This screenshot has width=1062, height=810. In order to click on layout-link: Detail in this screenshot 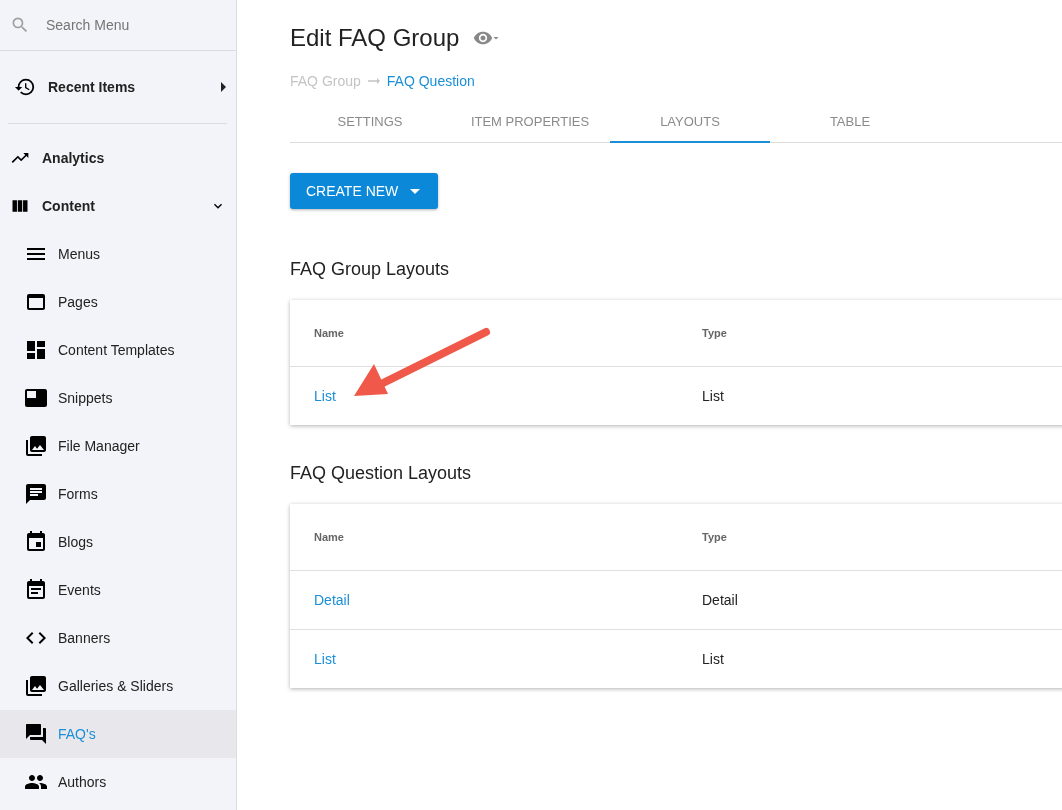, I will do `click(508, 600)`.